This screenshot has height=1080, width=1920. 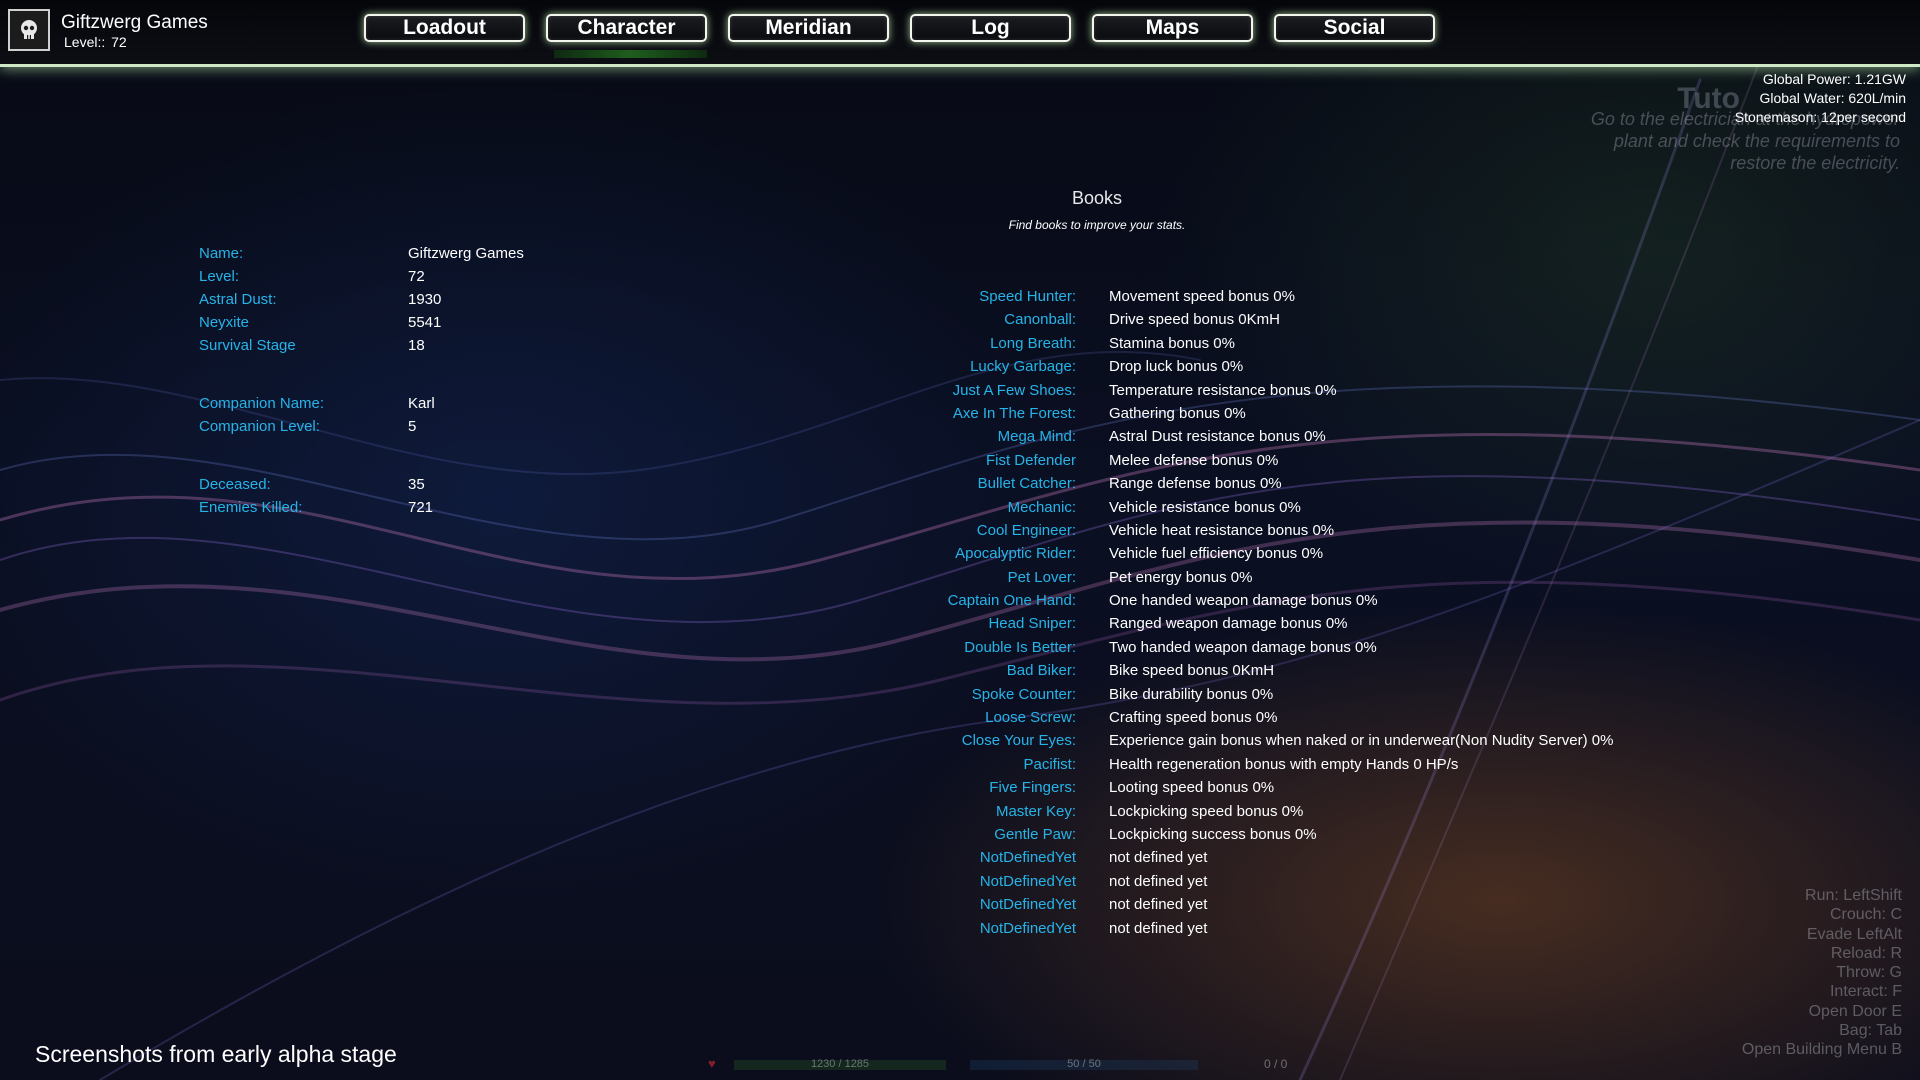 I want to click on char-row-companion-level: Companion Level: 5, so click(x=361, y=426).